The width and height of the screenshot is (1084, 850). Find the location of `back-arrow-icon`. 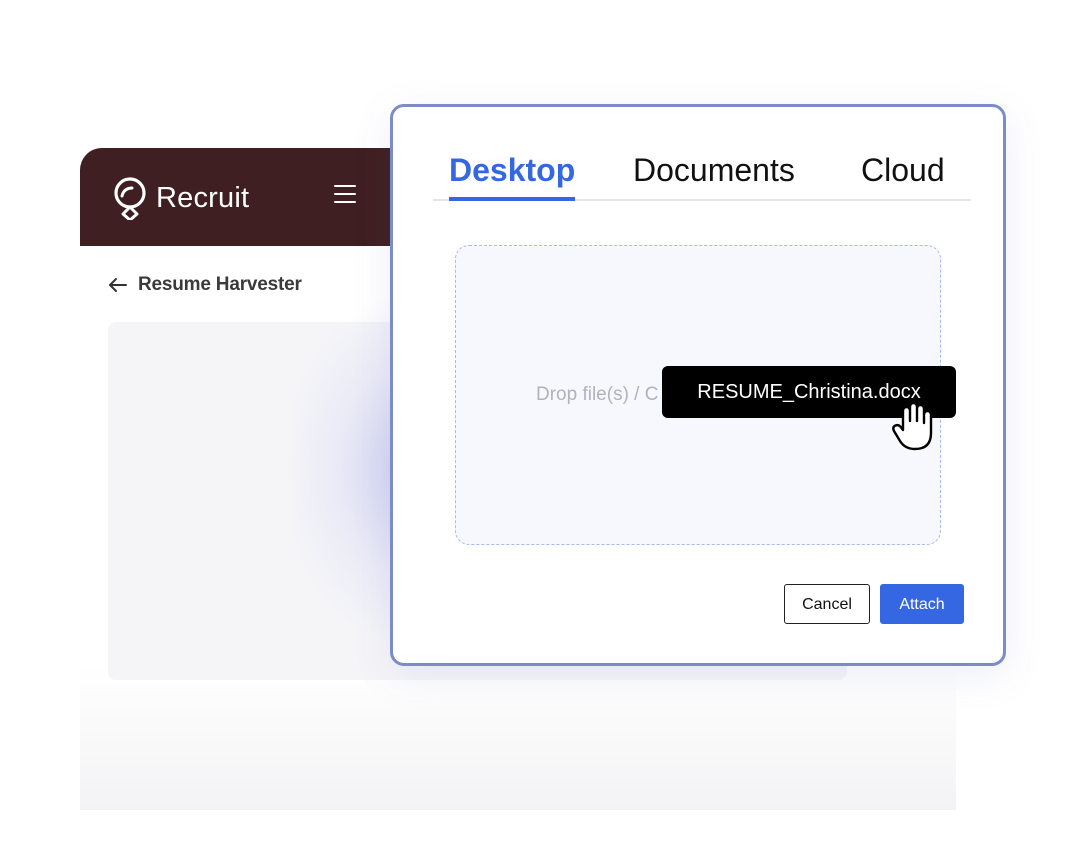

back-arrow-icon is located at coordinates (118, 285).